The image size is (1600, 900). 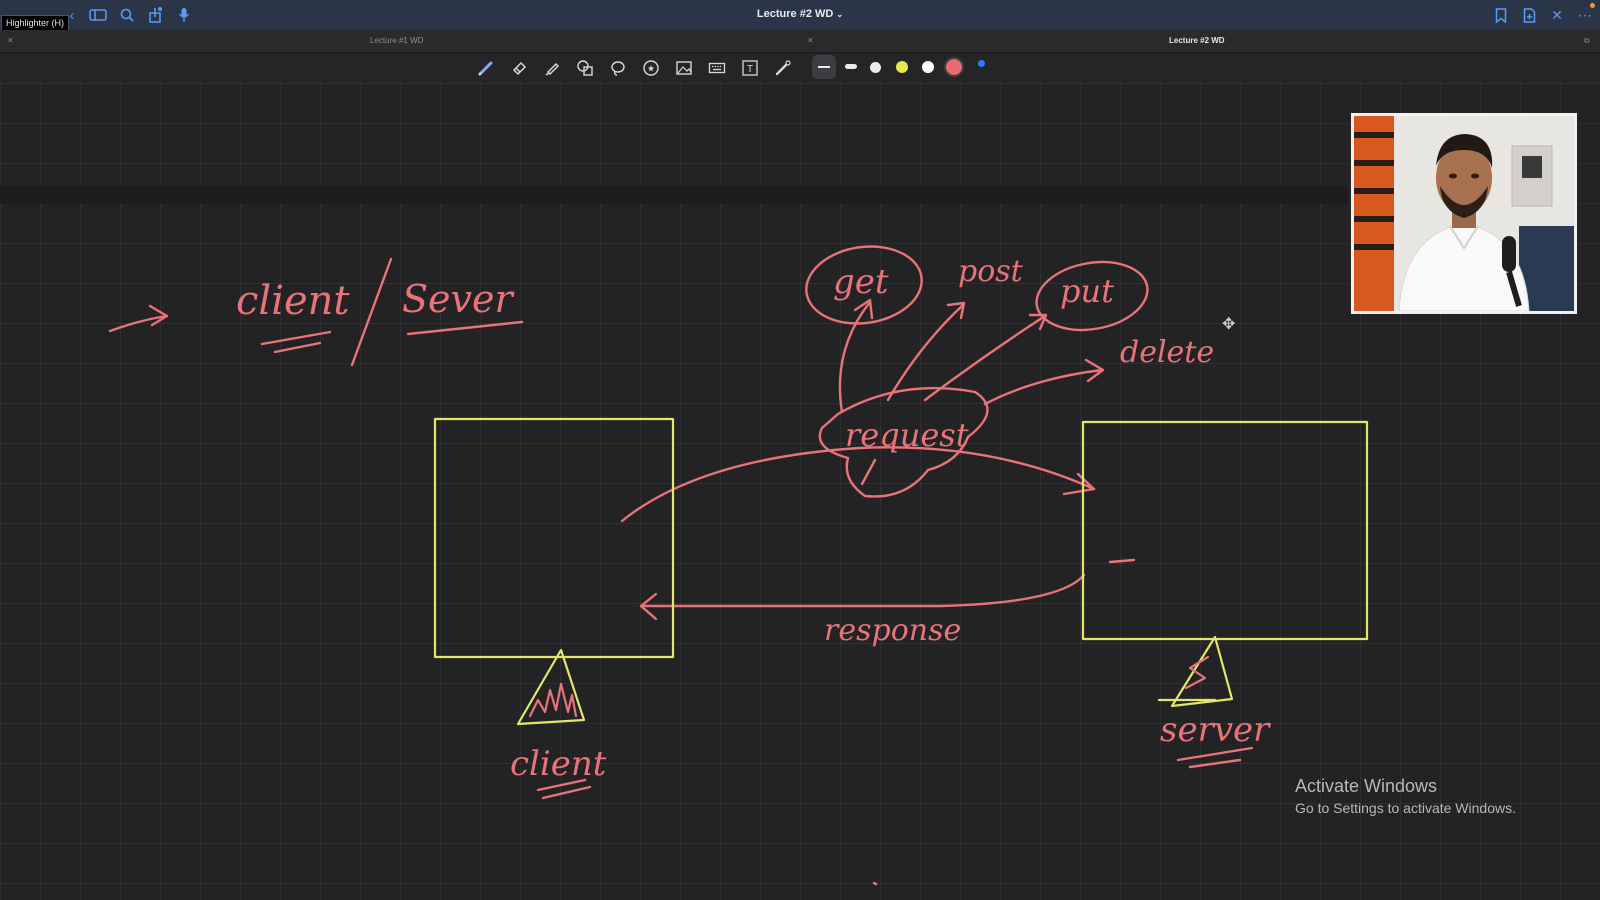 I want to click on sticker-icon: ★, so click(x=651, y=68).